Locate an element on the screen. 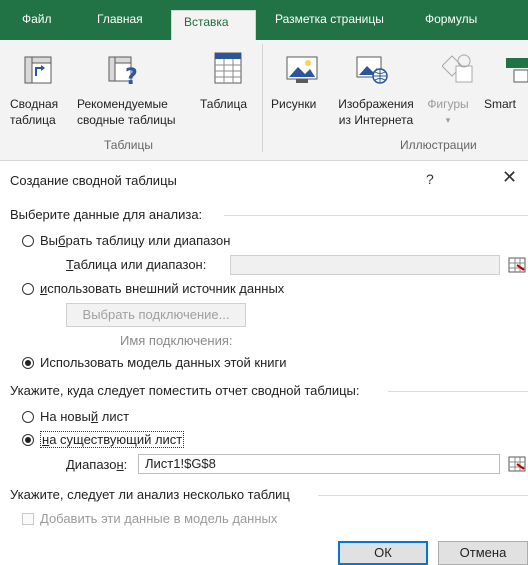  tab-file: Файл is located at coordinates (37, 19).